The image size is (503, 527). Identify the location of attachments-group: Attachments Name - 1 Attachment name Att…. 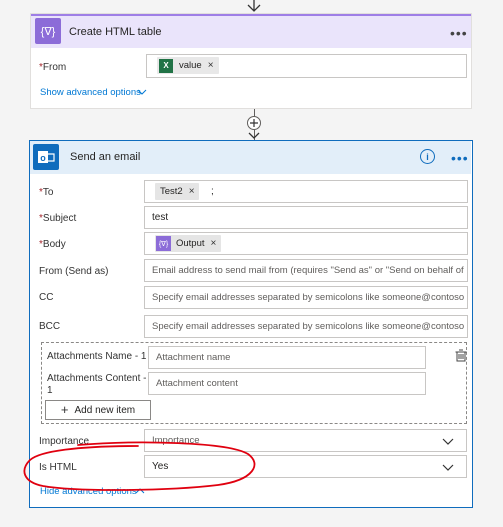
(254, 383).